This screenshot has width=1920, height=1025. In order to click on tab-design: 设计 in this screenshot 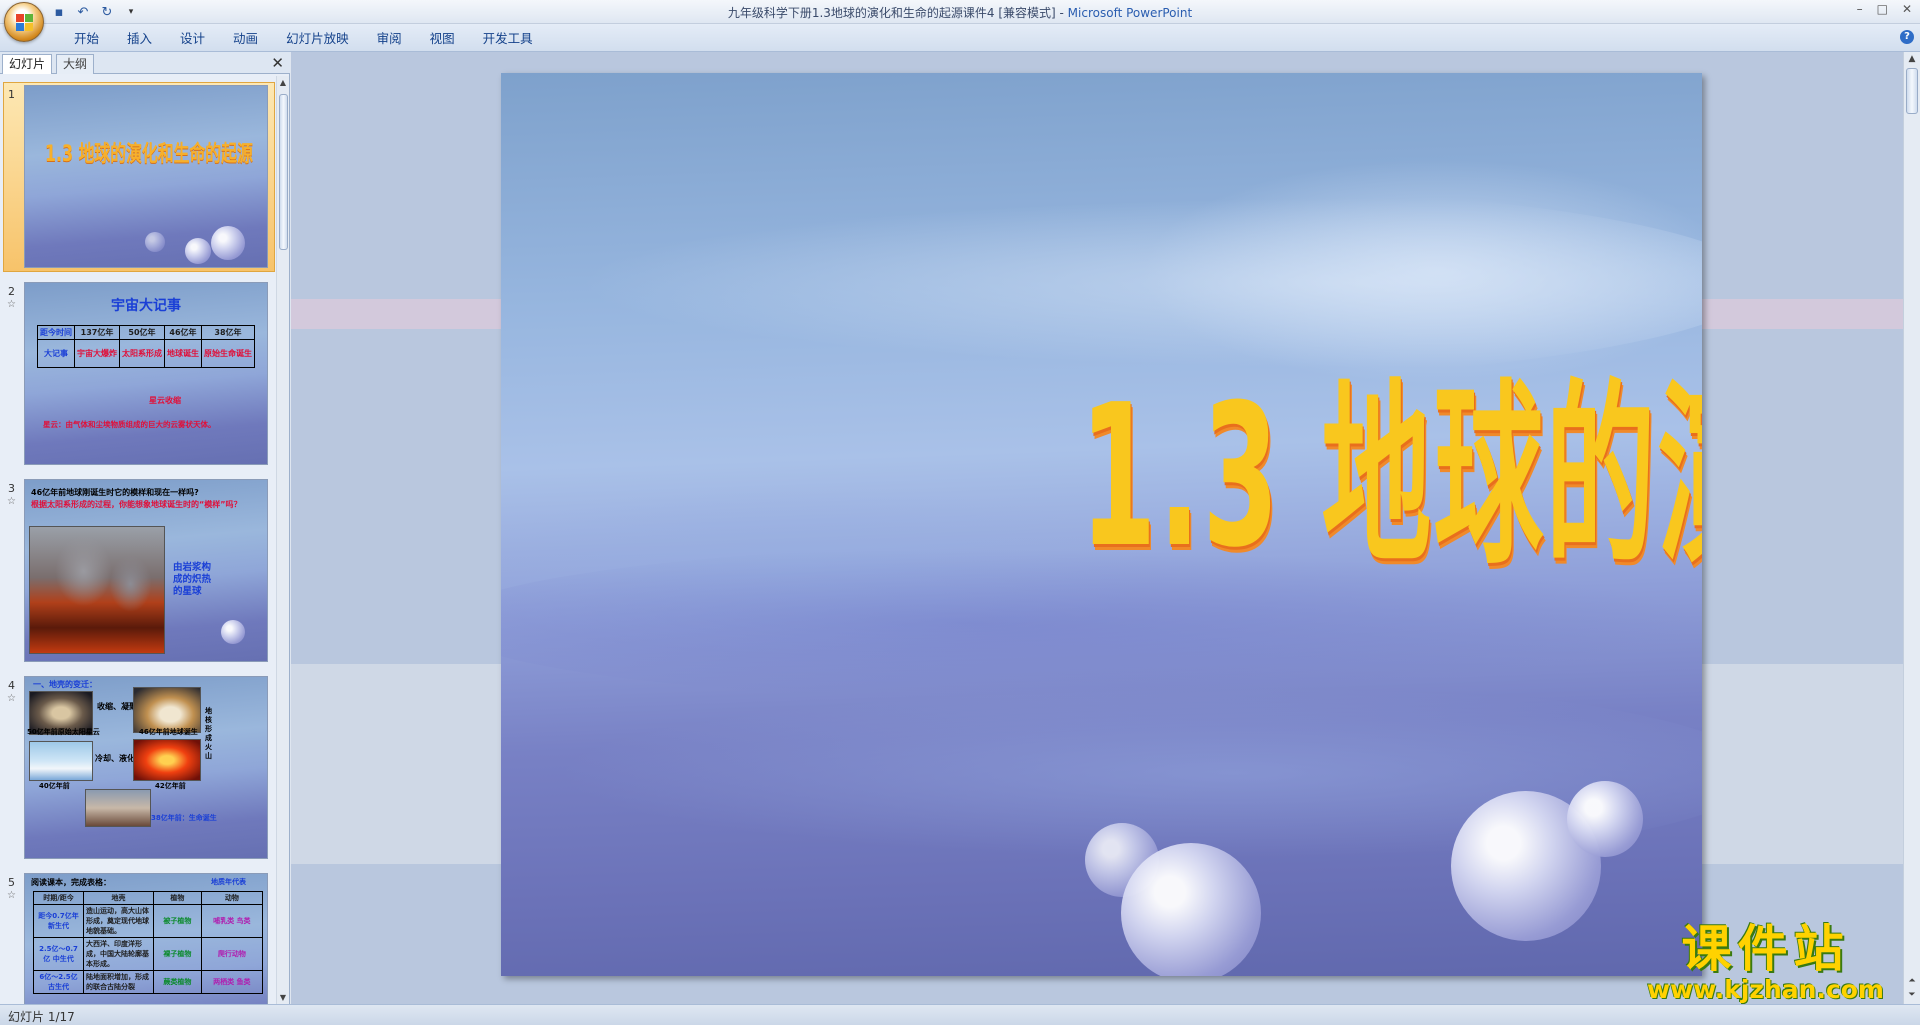, I will do `click(192, 39)`.